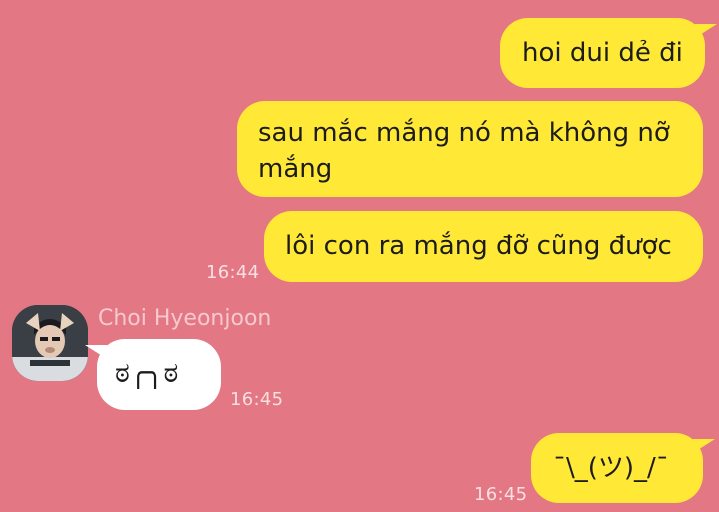 This screenshot has width=719, height=512. I want to click on sender-name: Choi Hyeonjoon, so click(185, 318).